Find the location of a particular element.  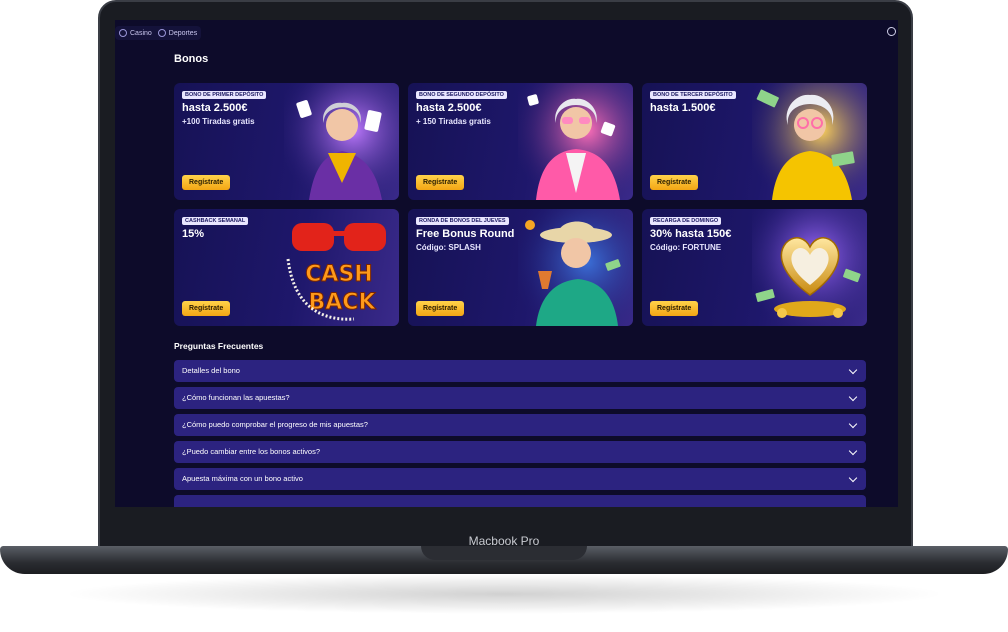

faq-item-partial is located at coordinates (520, 501).